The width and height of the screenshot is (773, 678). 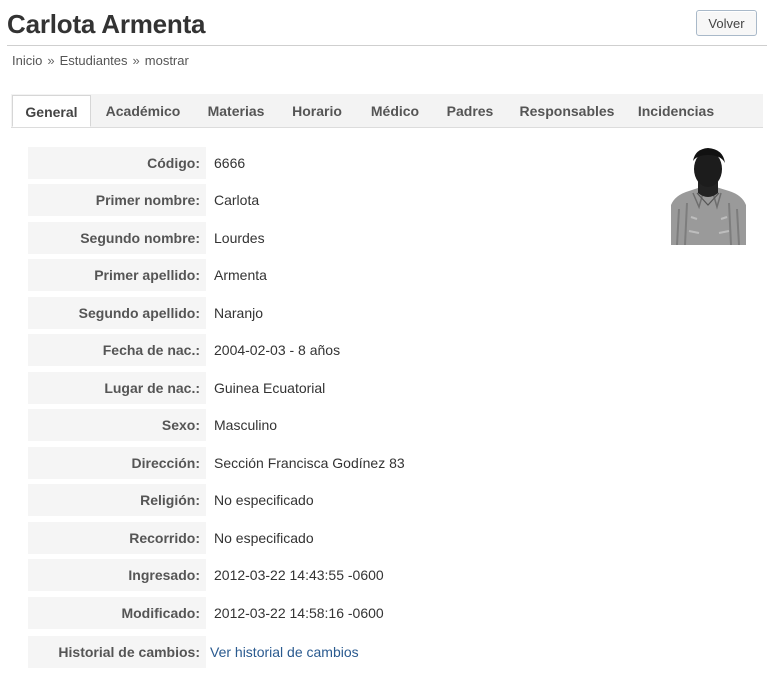 I want to click on field-row-modificado: Modificado: 2012-03-22 14:58:16 -0600, so click(x=390, y=613).